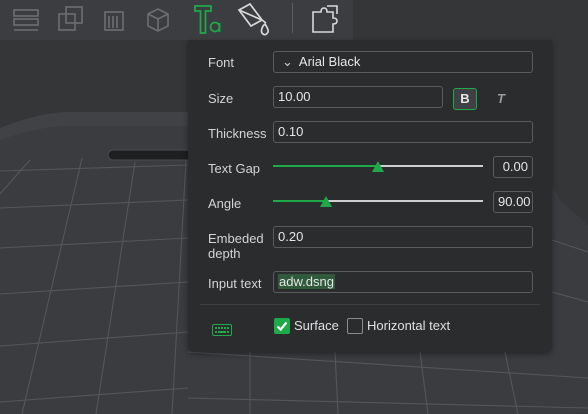  Describe the element at coordinates (234, 168) in the screenshot. I see `text-gap-label: Text Gap` at that location.